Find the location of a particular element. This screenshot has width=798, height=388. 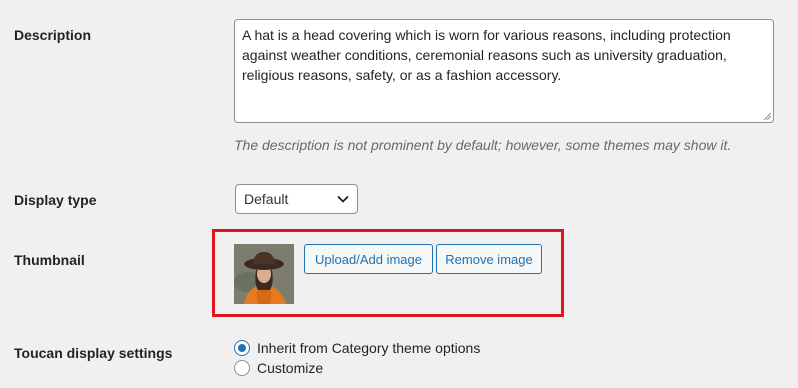

radio-inherit: Inherit from Category theme options is located at coordinates (357, 348).